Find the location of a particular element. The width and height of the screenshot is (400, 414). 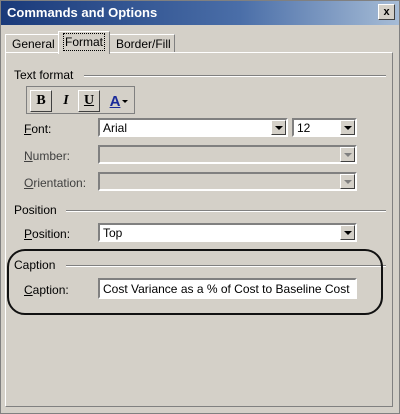

tab-label: Border/Fill is located at coordinates (143, 44).